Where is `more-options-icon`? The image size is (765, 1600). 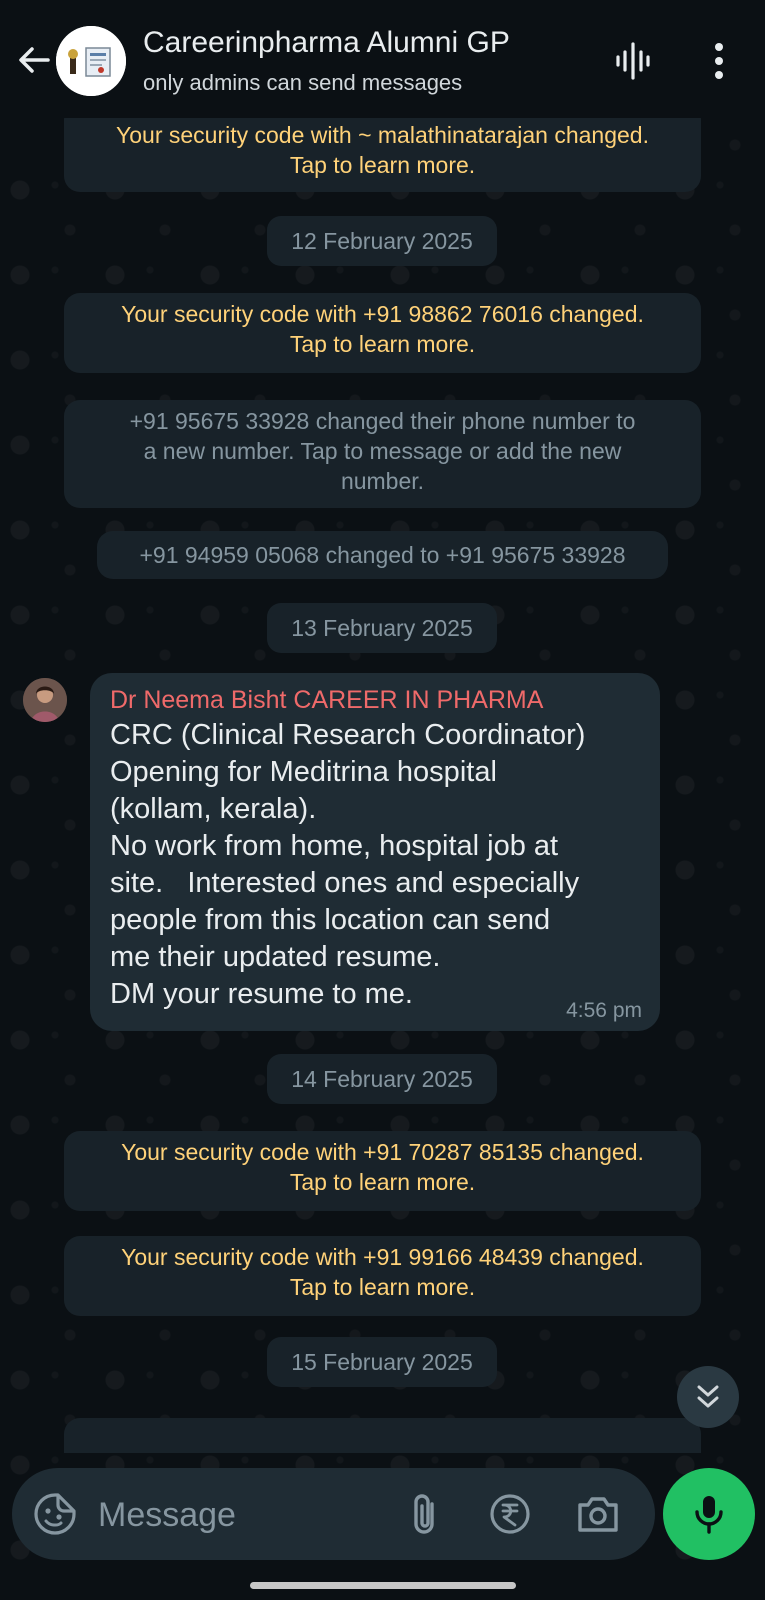
more-options-icon is located at coordinates (719, 61).